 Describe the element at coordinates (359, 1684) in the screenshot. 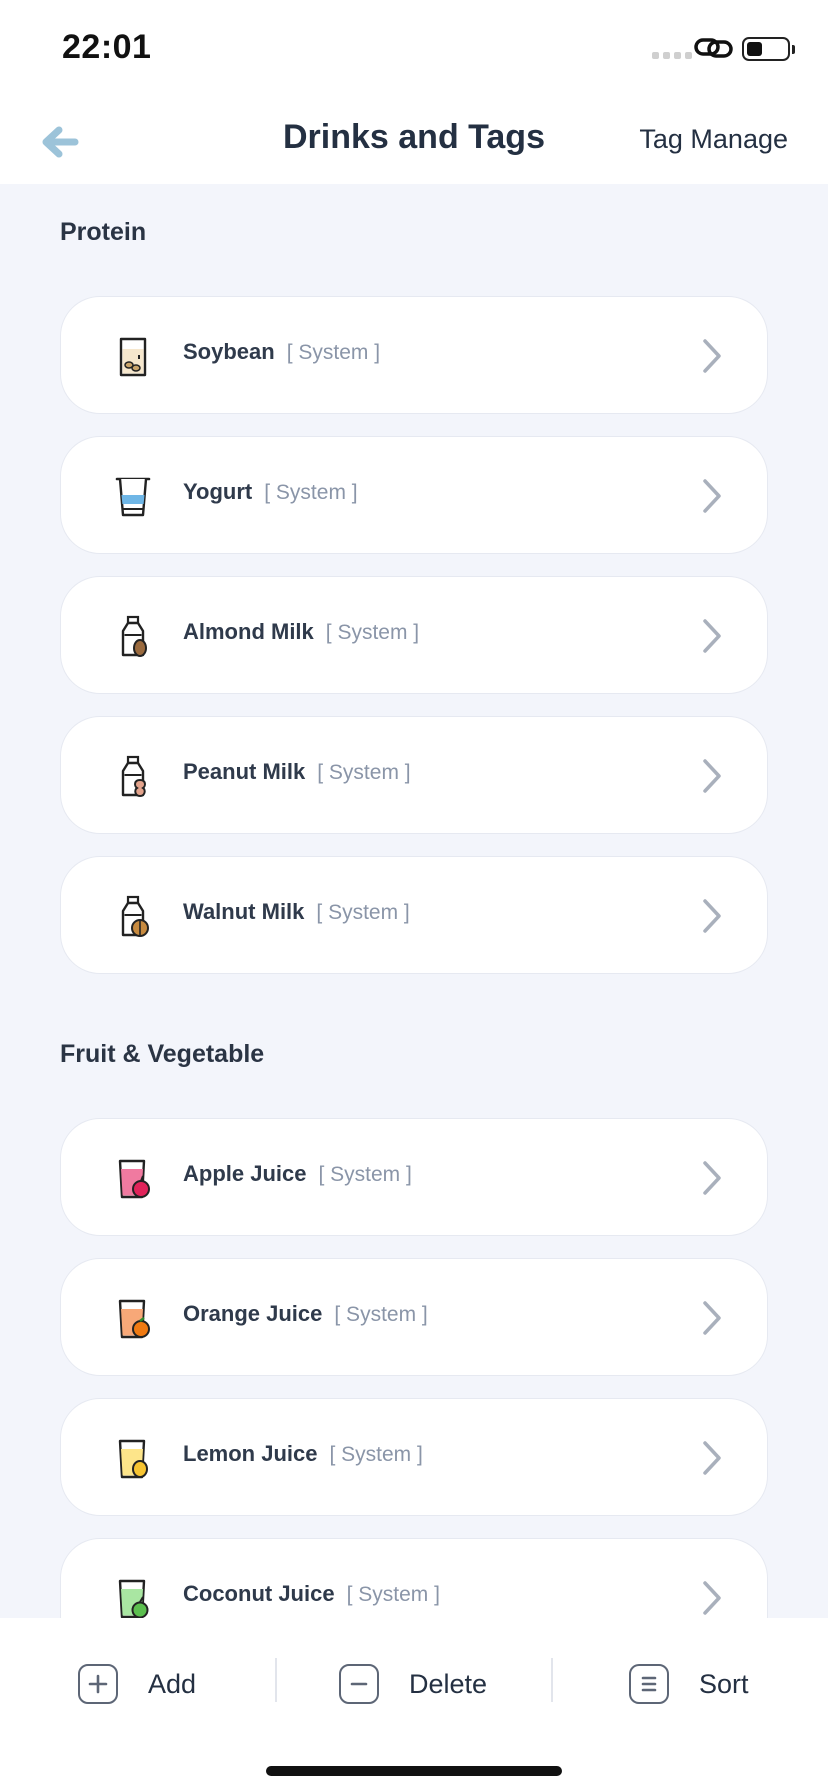

I see `minus-icon` at that location.